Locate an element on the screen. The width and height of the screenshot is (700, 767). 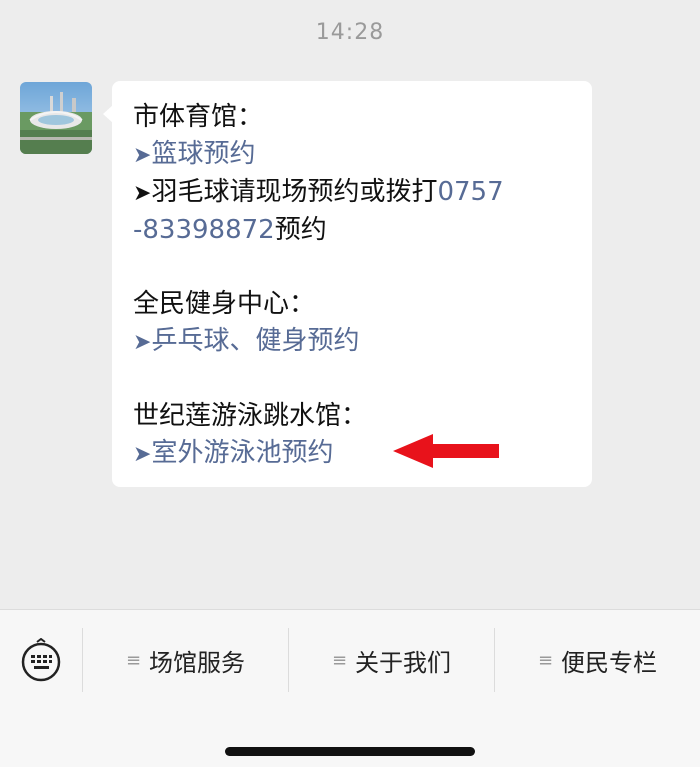
keyboard-icon is located at coordinates (41, 660).